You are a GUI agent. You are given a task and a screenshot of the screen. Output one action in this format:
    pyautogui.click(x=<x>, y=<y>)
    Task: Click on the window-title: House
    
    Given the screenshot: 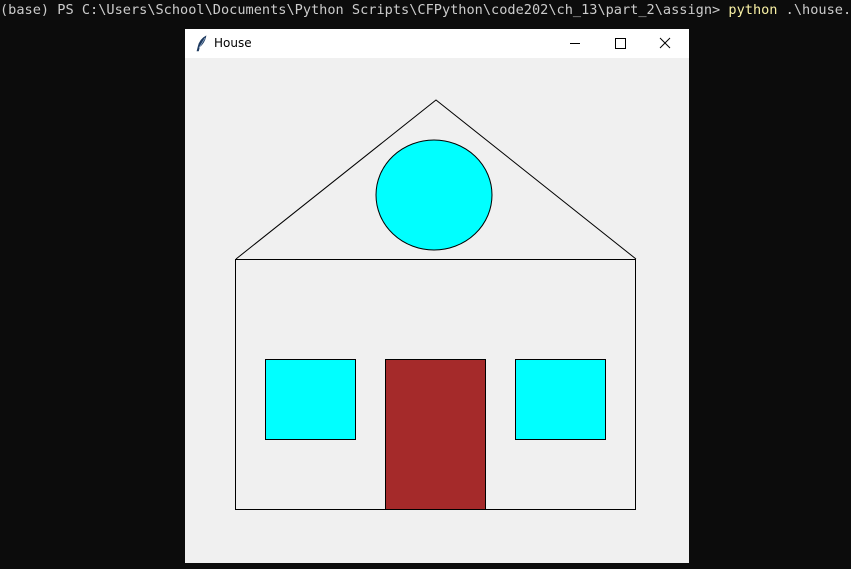 What is the action you would take?
    pyautogui.click(x=233, y=43)
    